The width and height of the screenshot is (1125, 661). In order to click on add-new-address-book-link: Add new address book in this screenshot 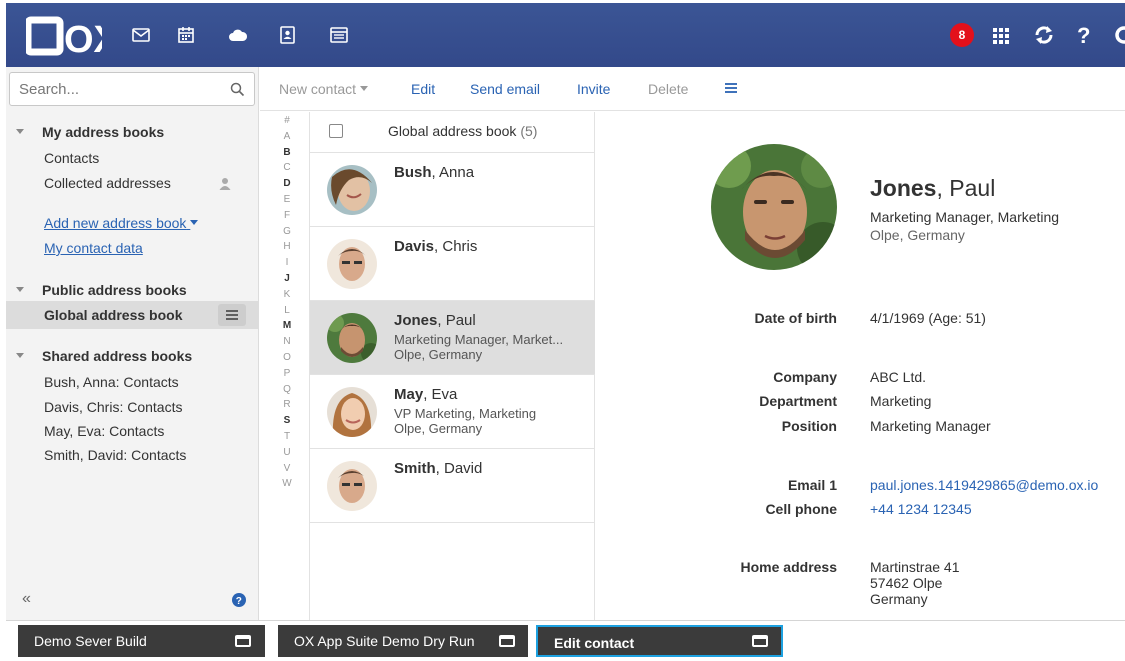, I will do `click(121, 223)`.